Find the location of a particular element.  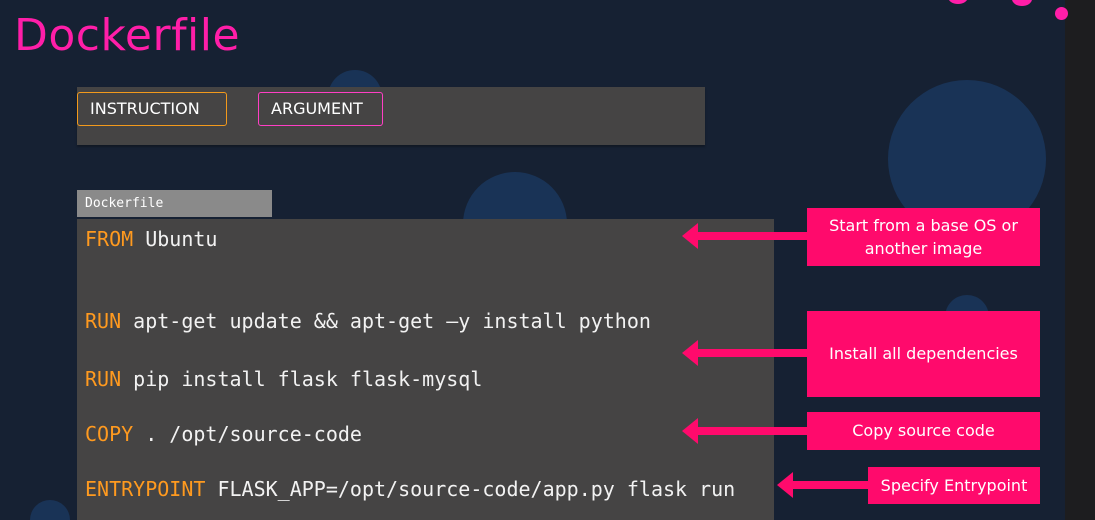

callout-entrypoint: Specify Entrypoint is located at coordinates (954, 485).